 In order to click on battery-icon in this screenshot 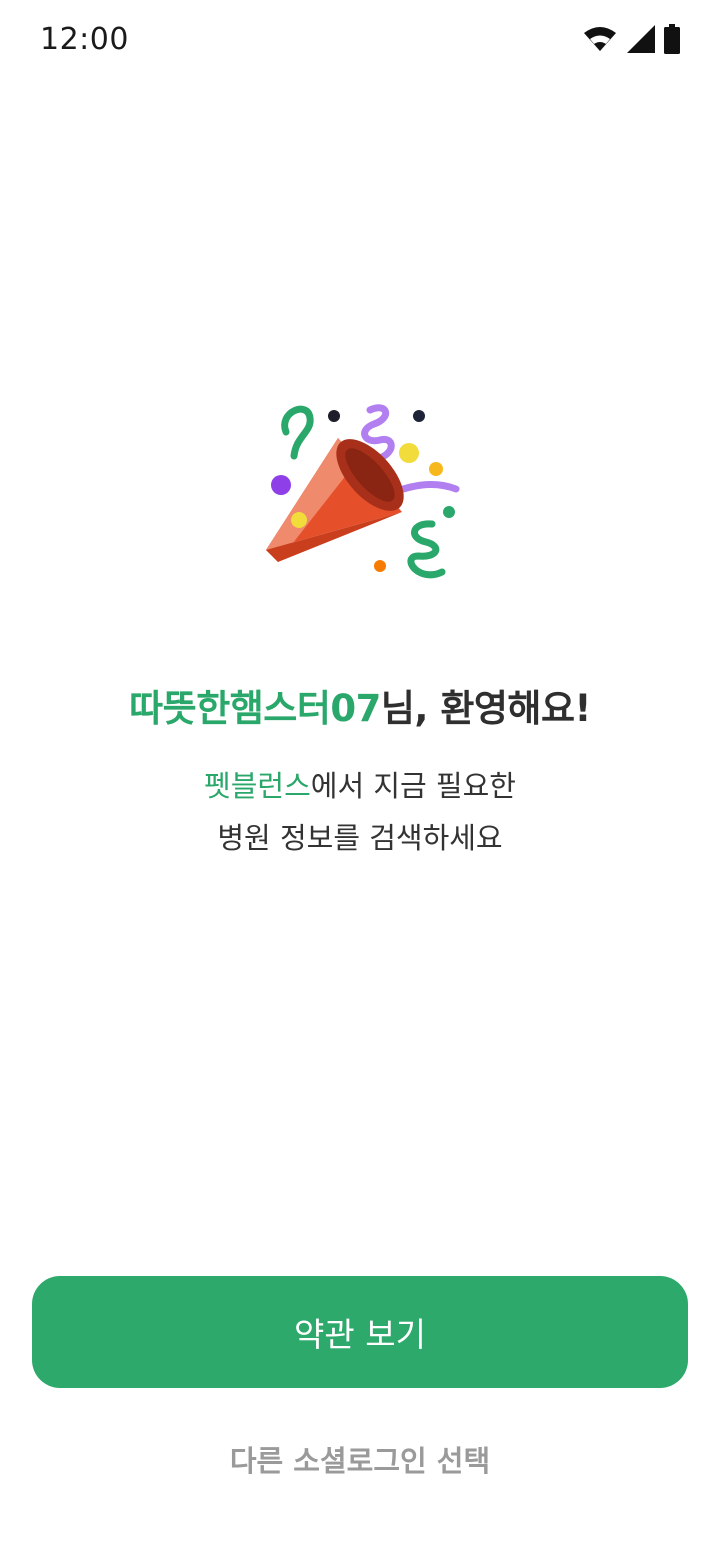, I will do `click(672, 41)`.